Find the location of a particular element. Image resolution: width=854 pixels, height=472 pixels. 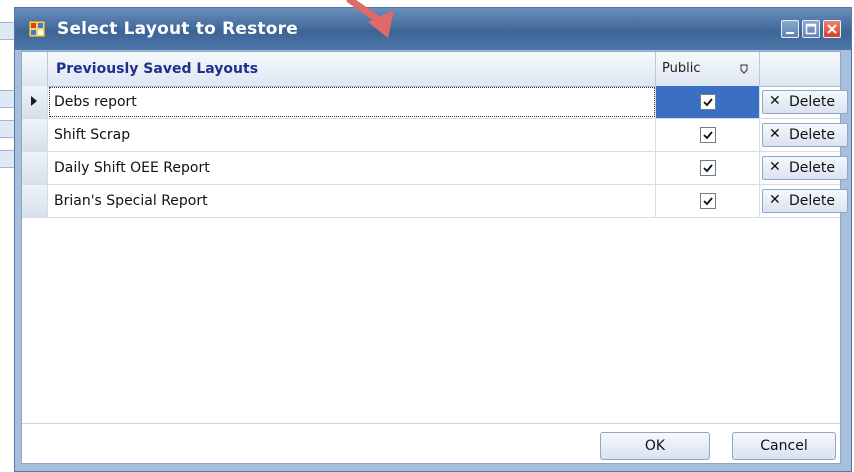

layout-name-cell: Debs report is located at coordinates (352, 102).